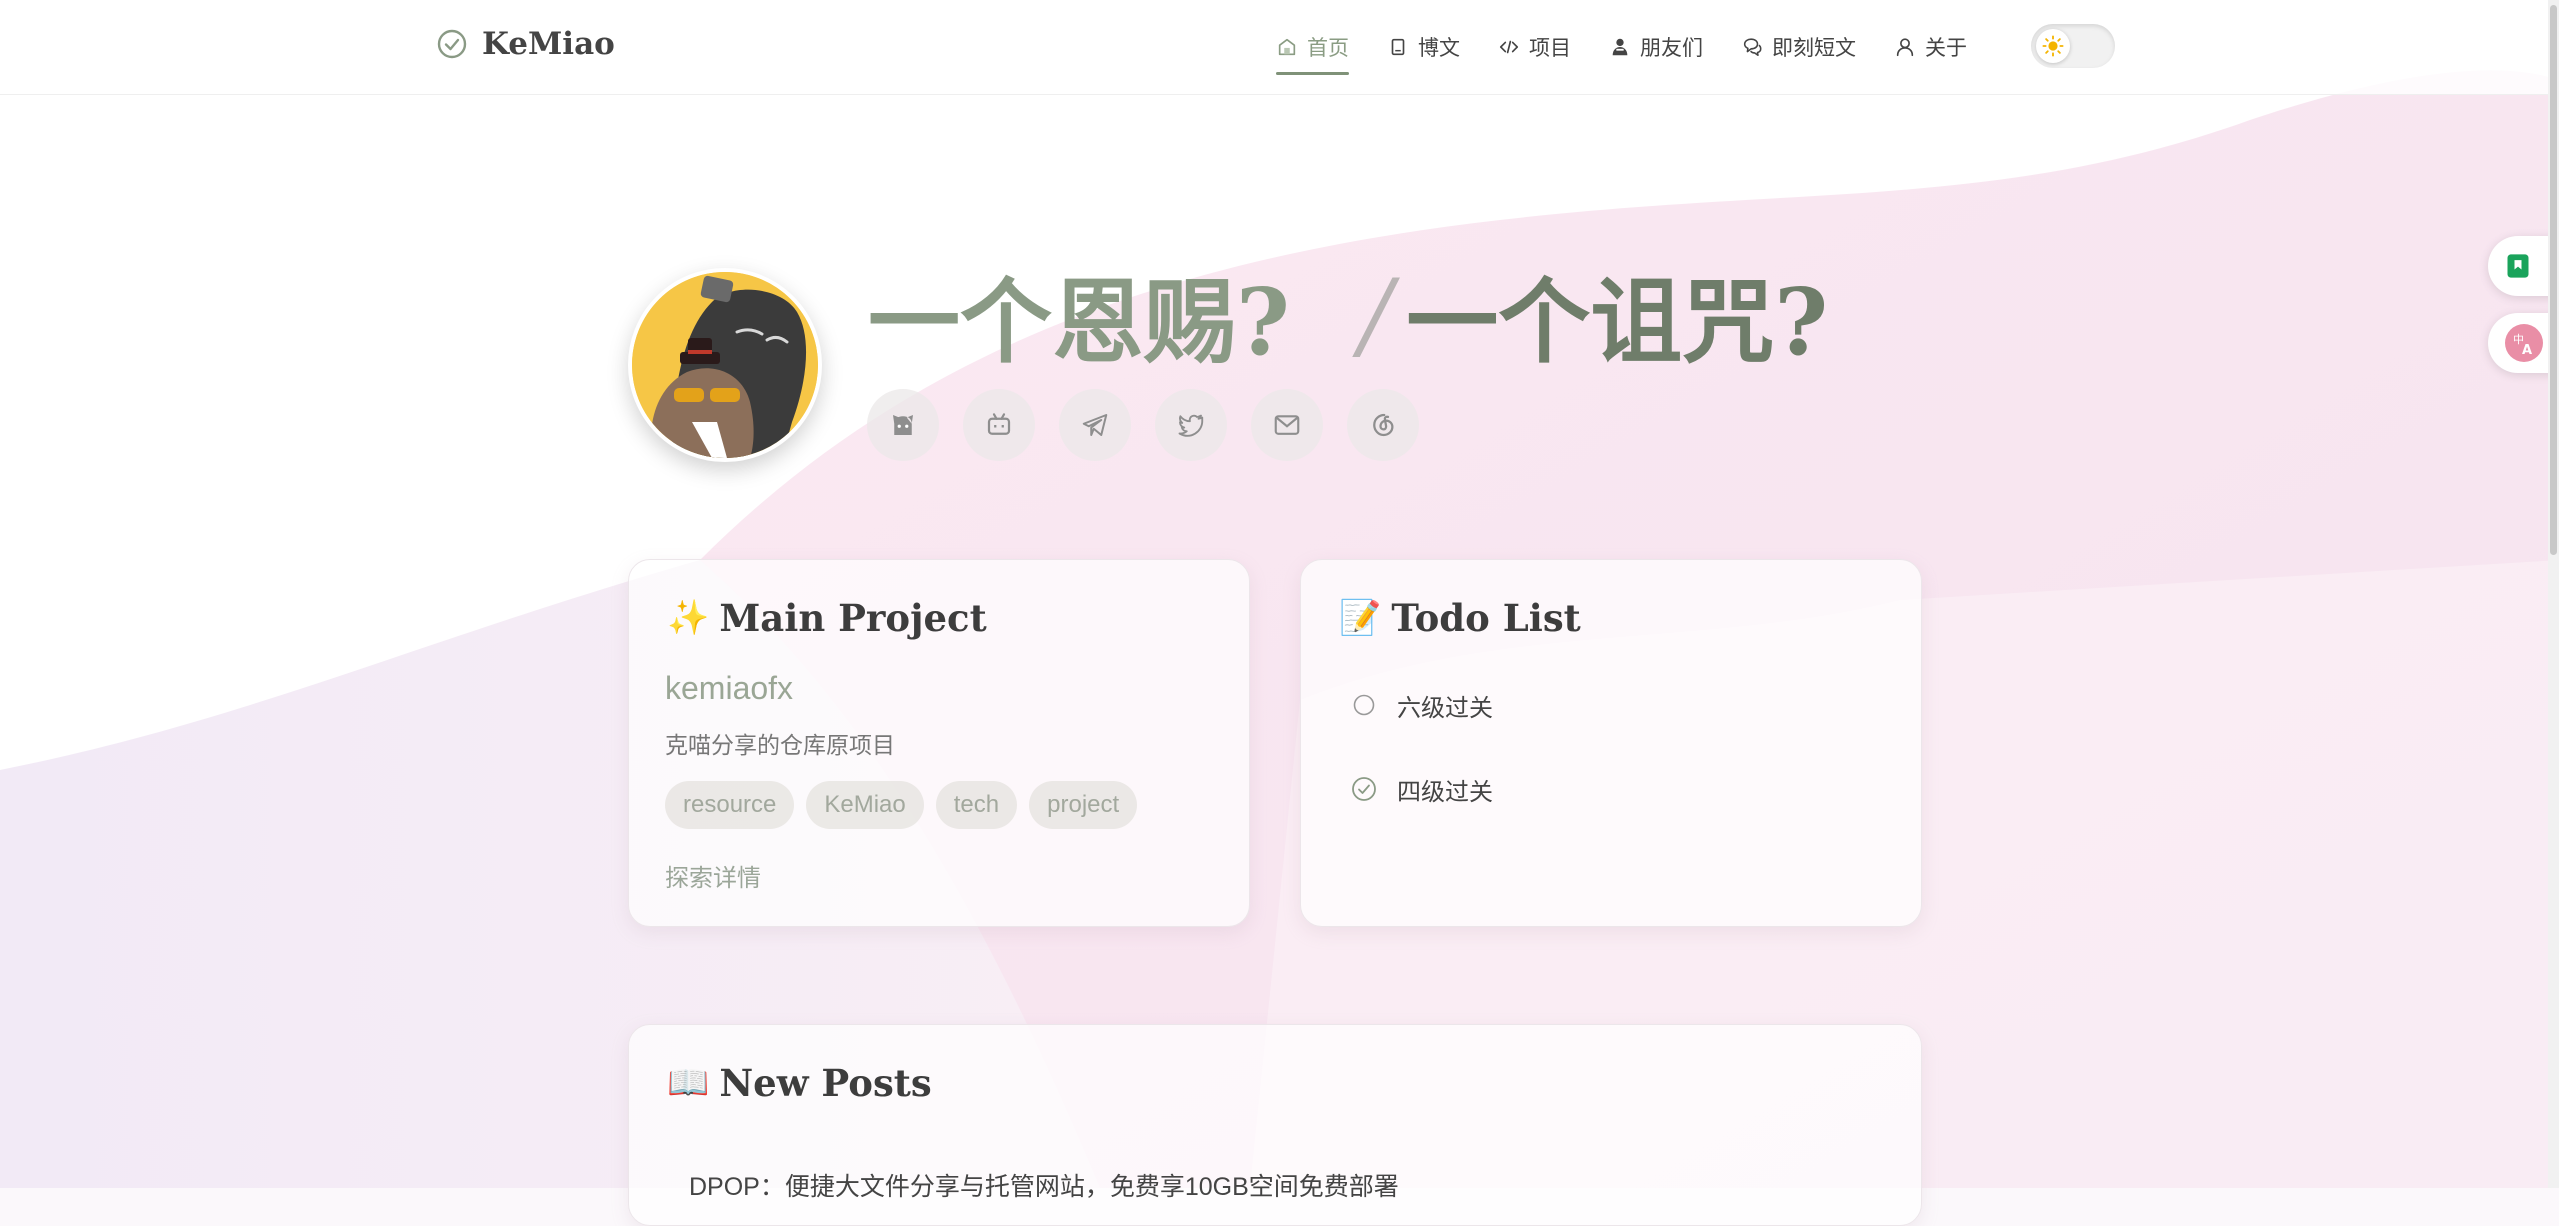  I want to click on nav-label: 博文, so click(1439, 48).